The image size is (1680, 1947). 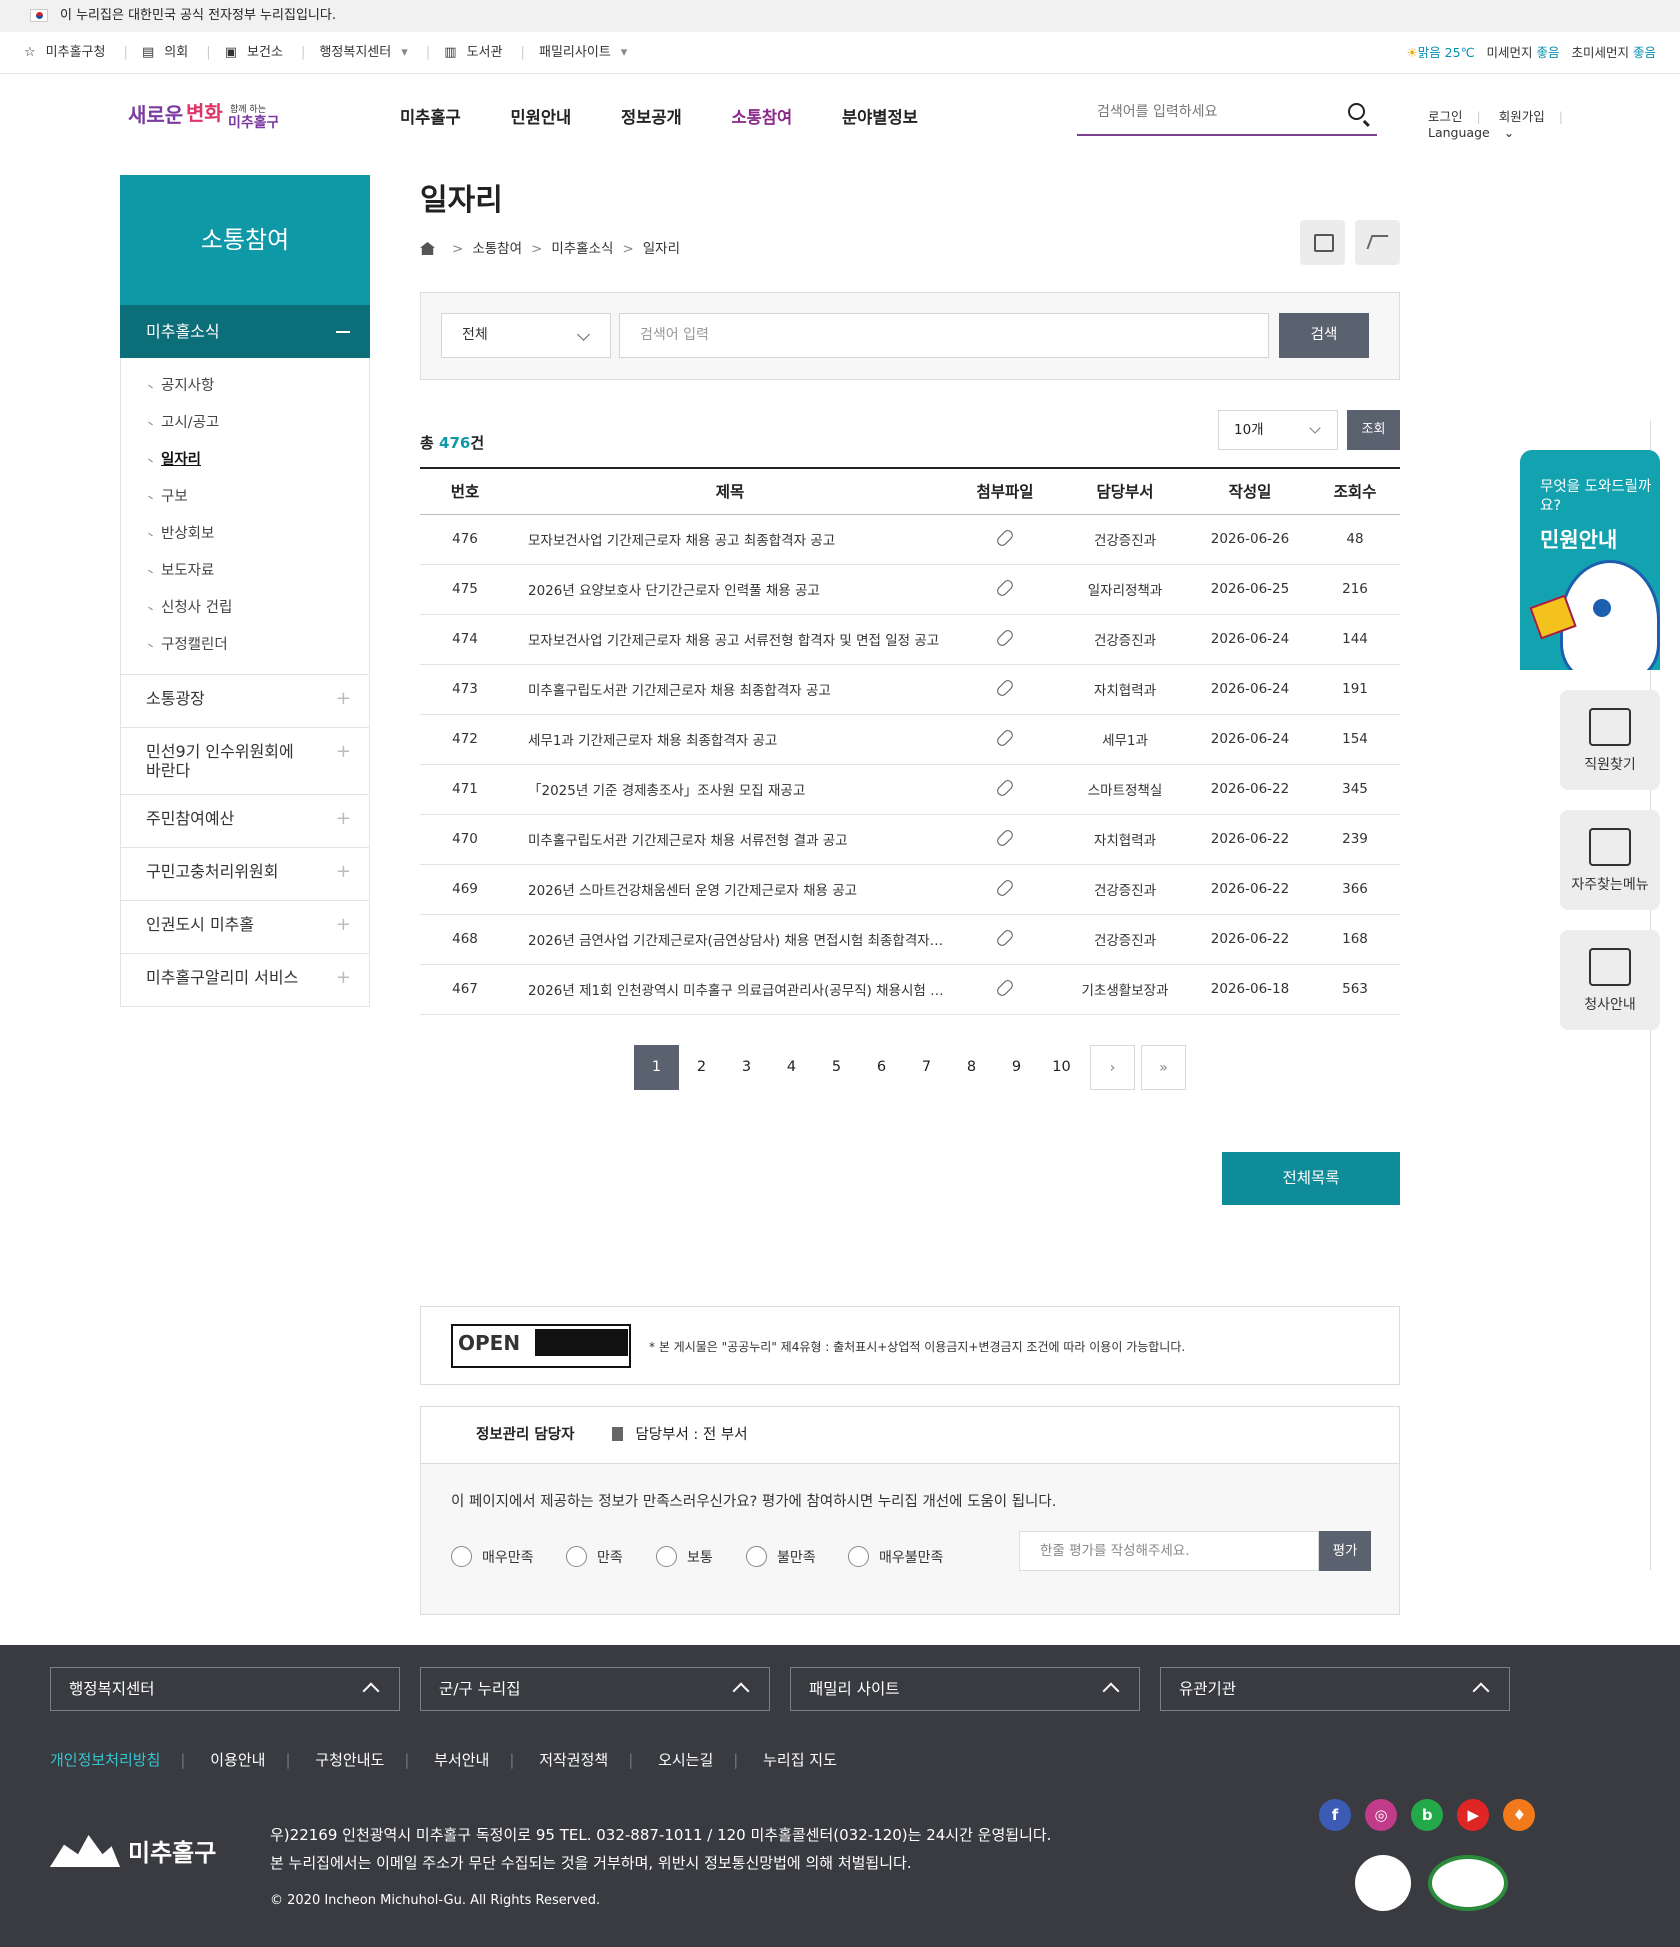 What do you see at coordinates (594, 1556) in the screenshot?
I see `radio-satisfied: 만족` at bounding box center [594, 1556].